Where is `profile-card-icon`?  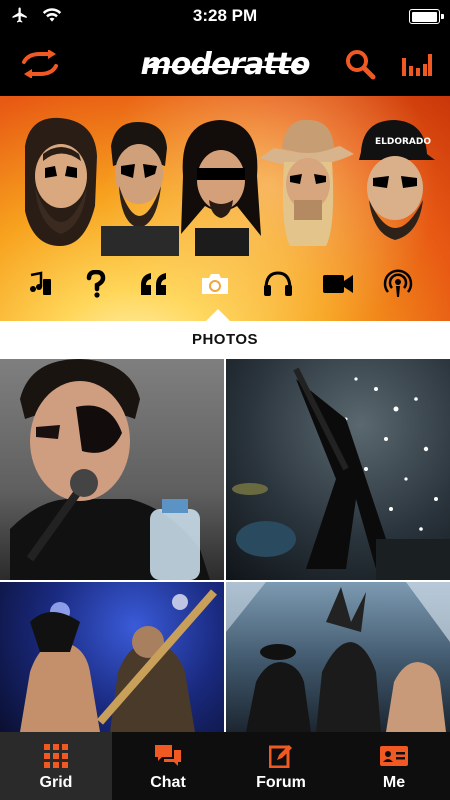 profile-card-icon is located at coordinates (394, 757).